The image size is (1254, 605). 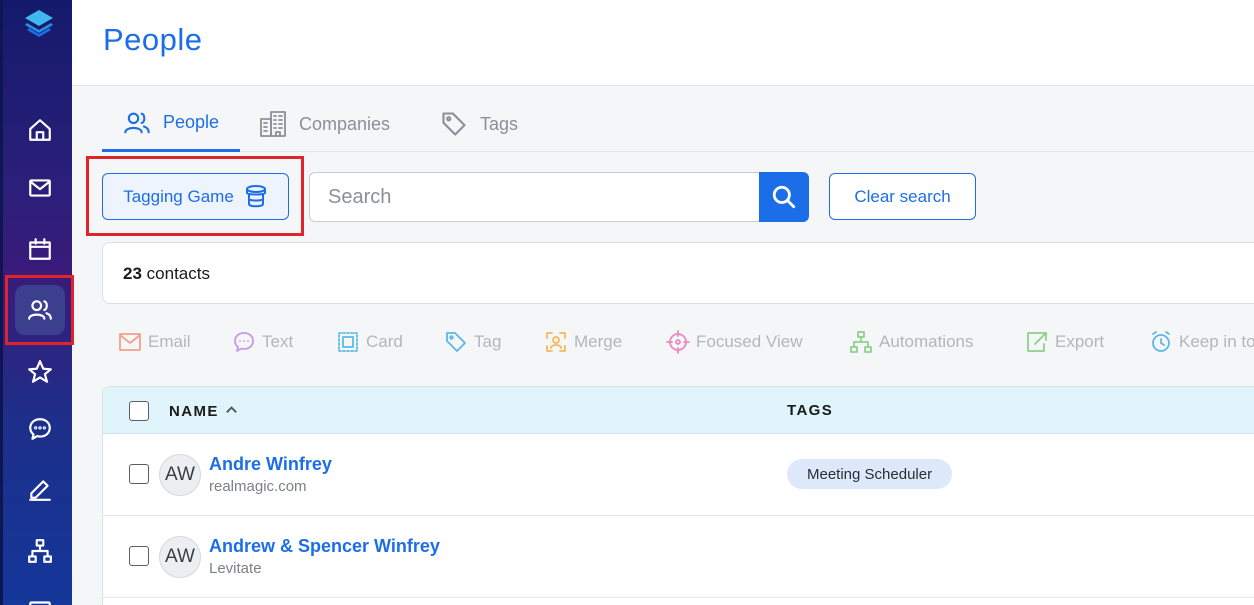 What do you see at coordinates (749, 341) in the screenshot?
I see `action-label: Focused View` at bounding box center [749, 341].